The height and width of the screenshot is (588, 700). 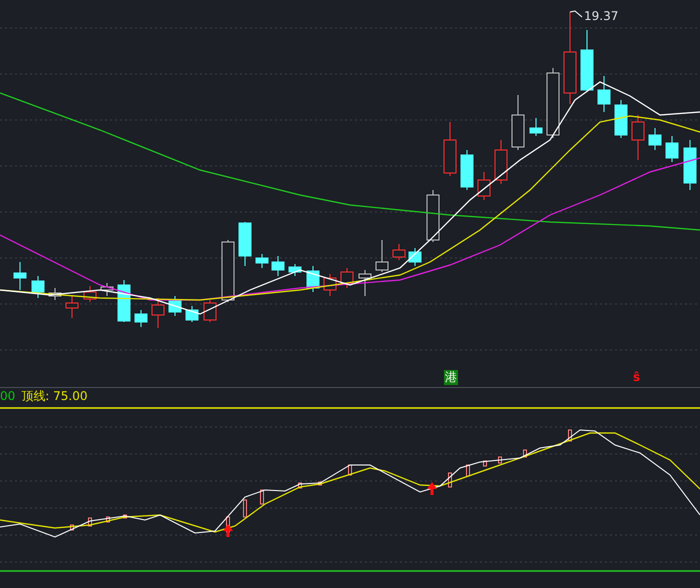 I want to click on stock-tag: 港, so click(x=451, y=377).